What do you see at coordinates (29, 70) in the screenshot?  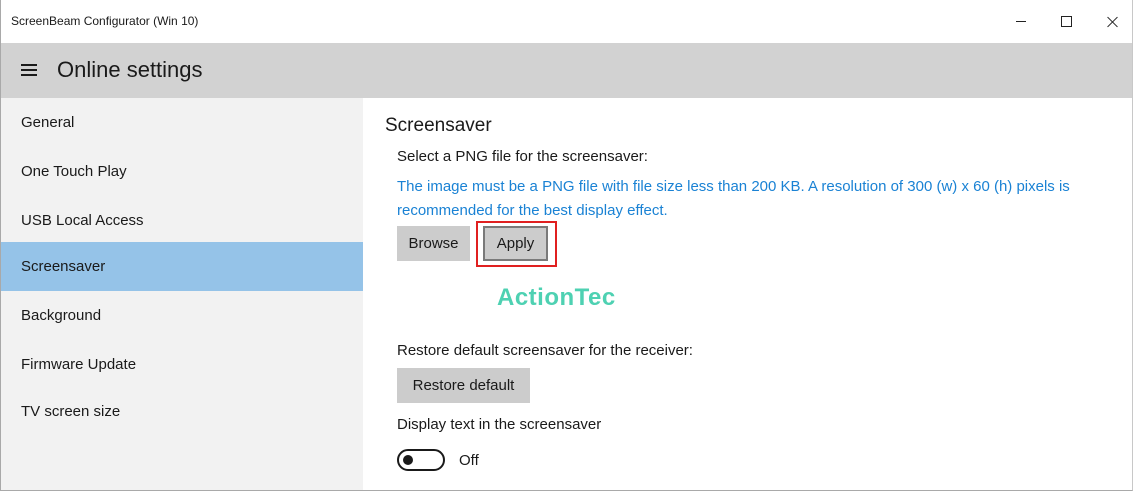 I see `hamburger-menu-icon` at bounding box center [29, 70].